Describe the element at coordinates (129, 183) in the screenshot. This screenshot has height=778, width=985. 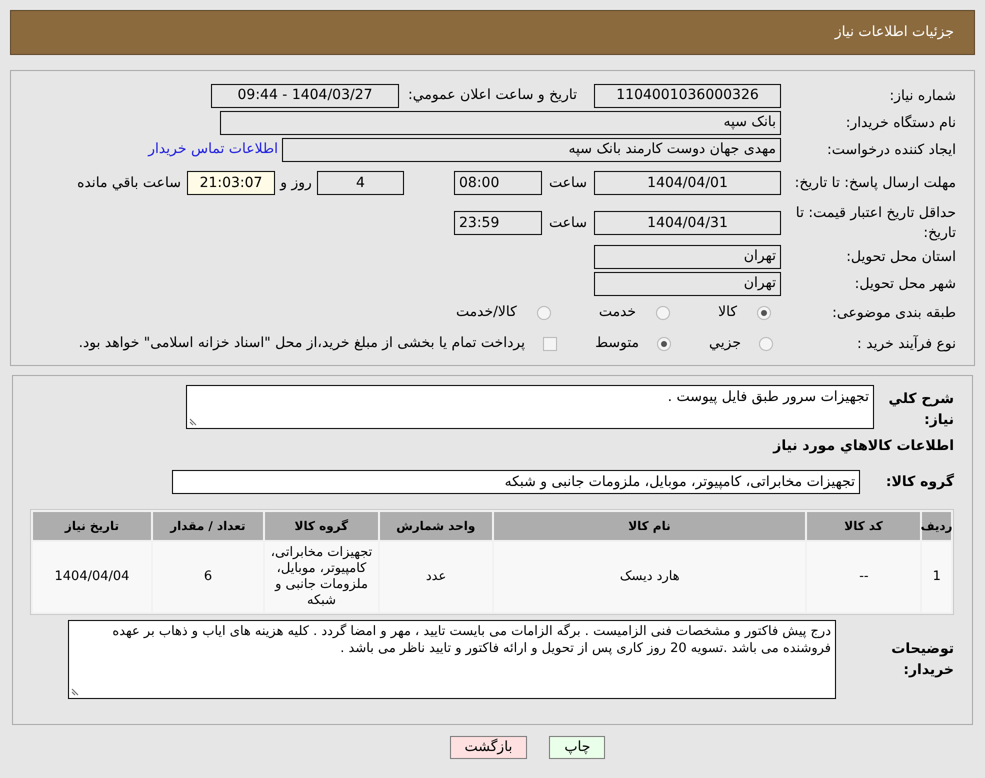
I see `field-label: ساعت باقي مانده` at that location.